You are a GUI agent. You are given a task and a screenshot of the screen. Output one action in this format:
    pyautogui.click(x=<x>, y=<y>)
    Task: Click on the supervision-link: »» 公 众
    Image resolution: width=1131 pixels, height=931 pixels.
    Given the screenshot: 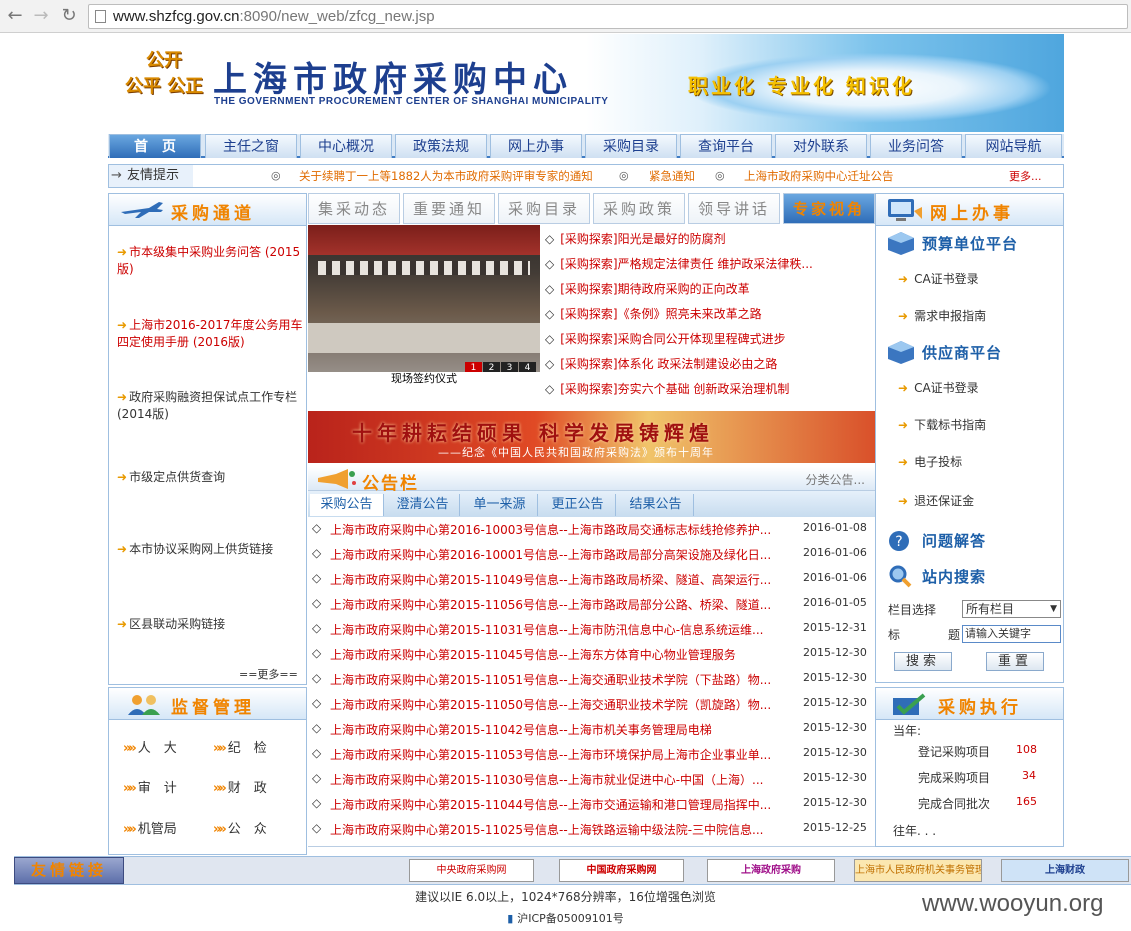 What is the action you would take?
    pyautogui.click(x=240, y=827)
    